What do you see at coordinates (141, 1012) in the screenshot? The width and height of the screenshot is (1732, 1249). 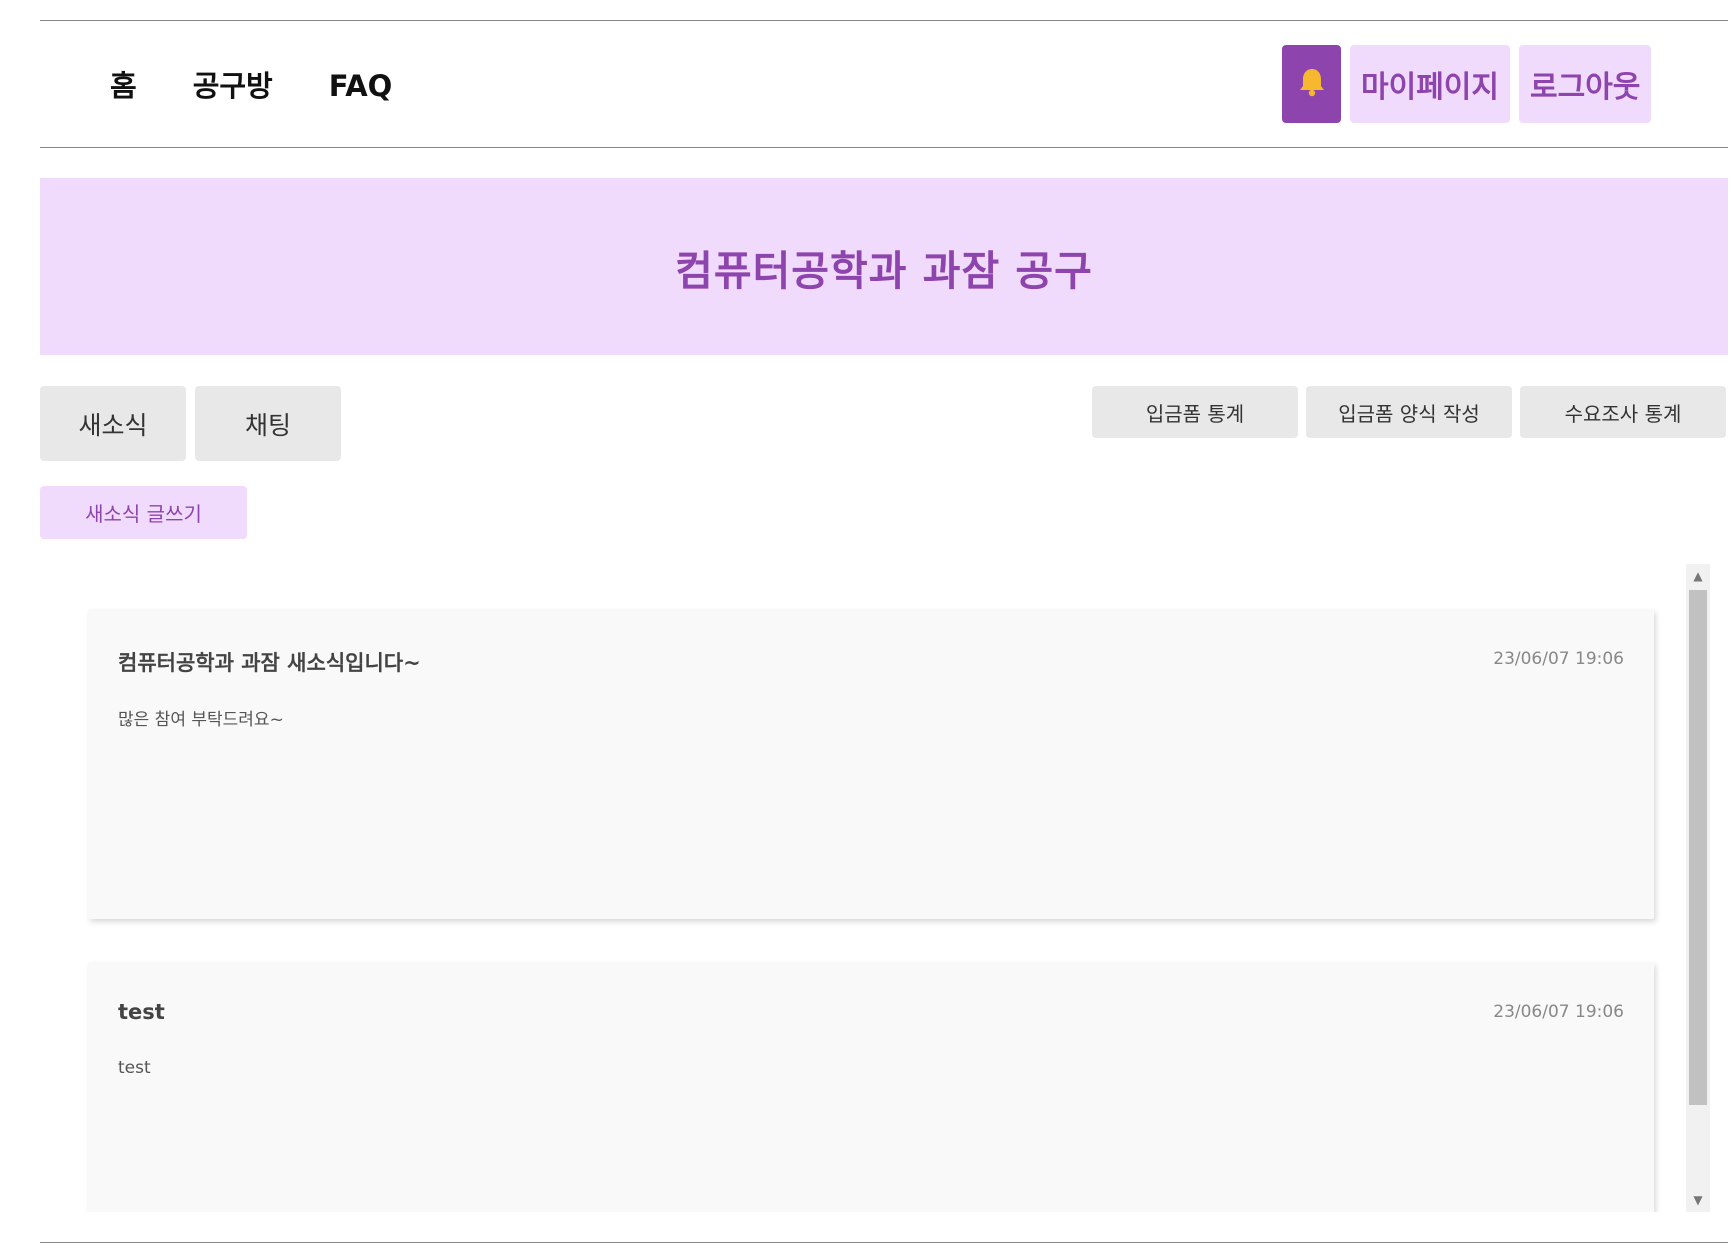 I see `post-title: test` at bounding box center [141, 1012].